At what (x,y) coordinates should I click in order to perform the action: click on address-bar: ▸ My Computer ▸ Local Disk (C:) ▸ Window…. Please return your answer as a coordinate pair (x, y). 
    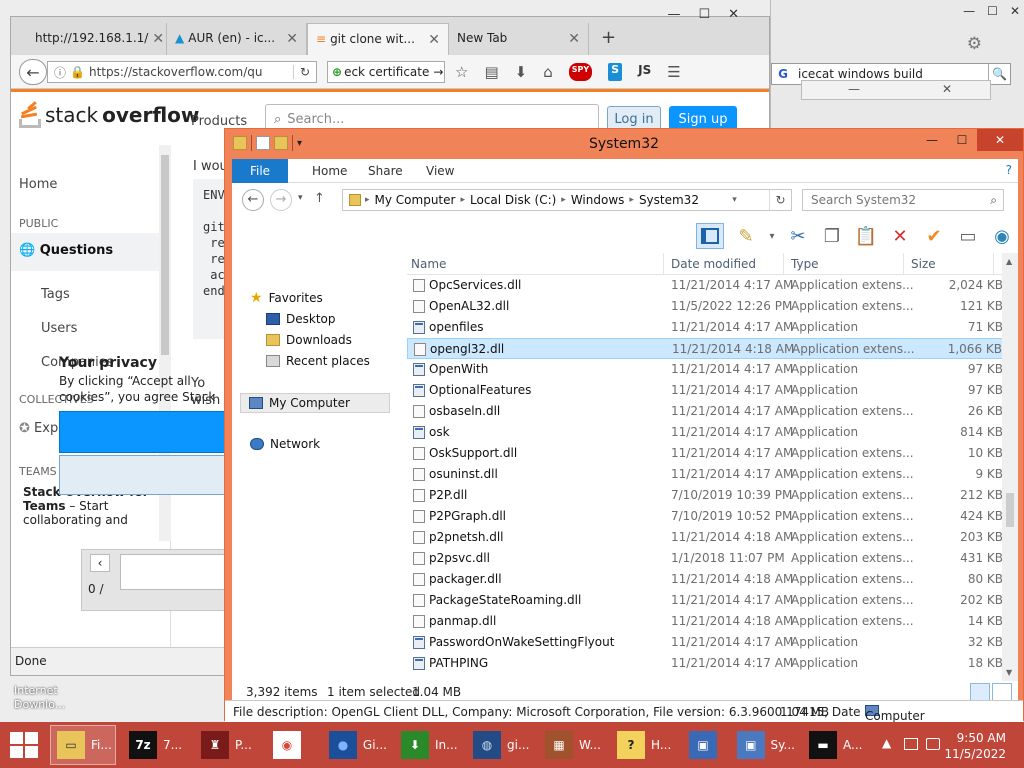
    Looking at the image, I should click on (567, 200).